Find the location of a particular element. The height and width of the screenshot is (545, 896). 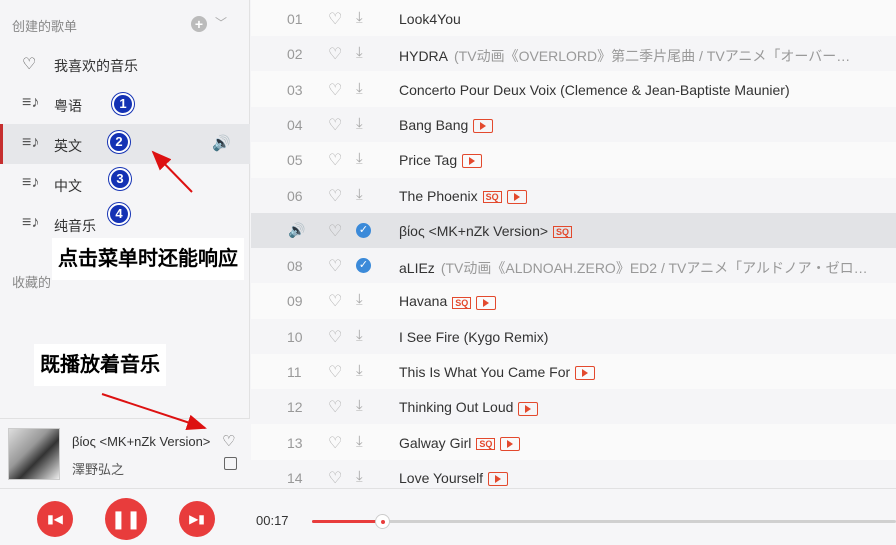

song-title: The Phoenix is located at coordinates (438, 195).